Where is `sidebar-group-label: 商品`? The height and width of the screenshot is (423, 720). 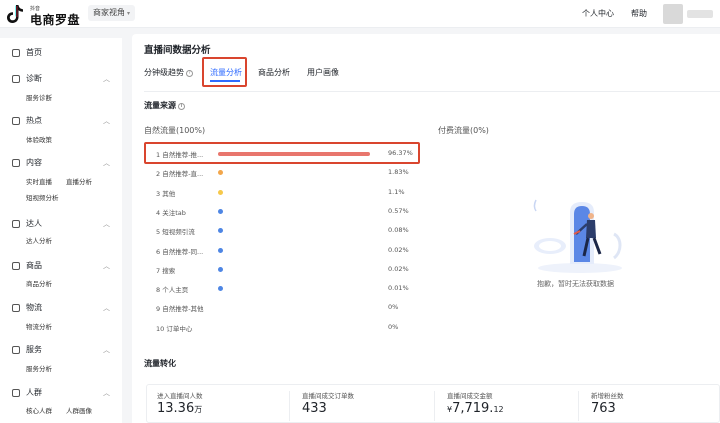
sidebar-group-label: 商品 is located at coordinates (34, 265).